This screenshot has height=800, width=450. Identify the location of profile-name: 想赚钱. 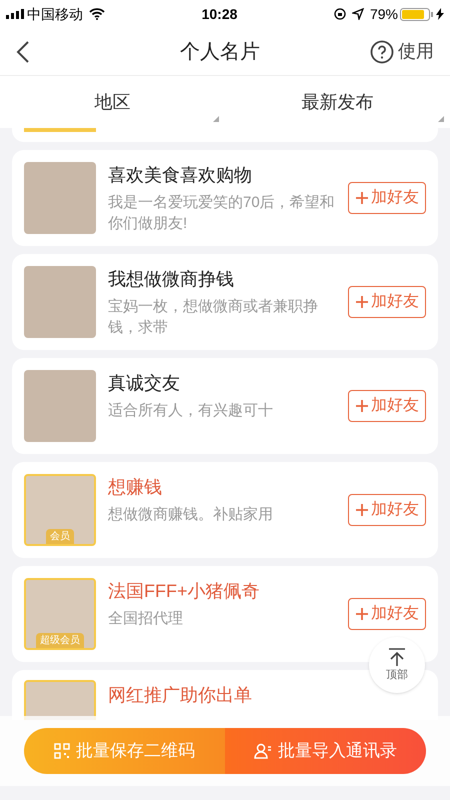
(135, 487).